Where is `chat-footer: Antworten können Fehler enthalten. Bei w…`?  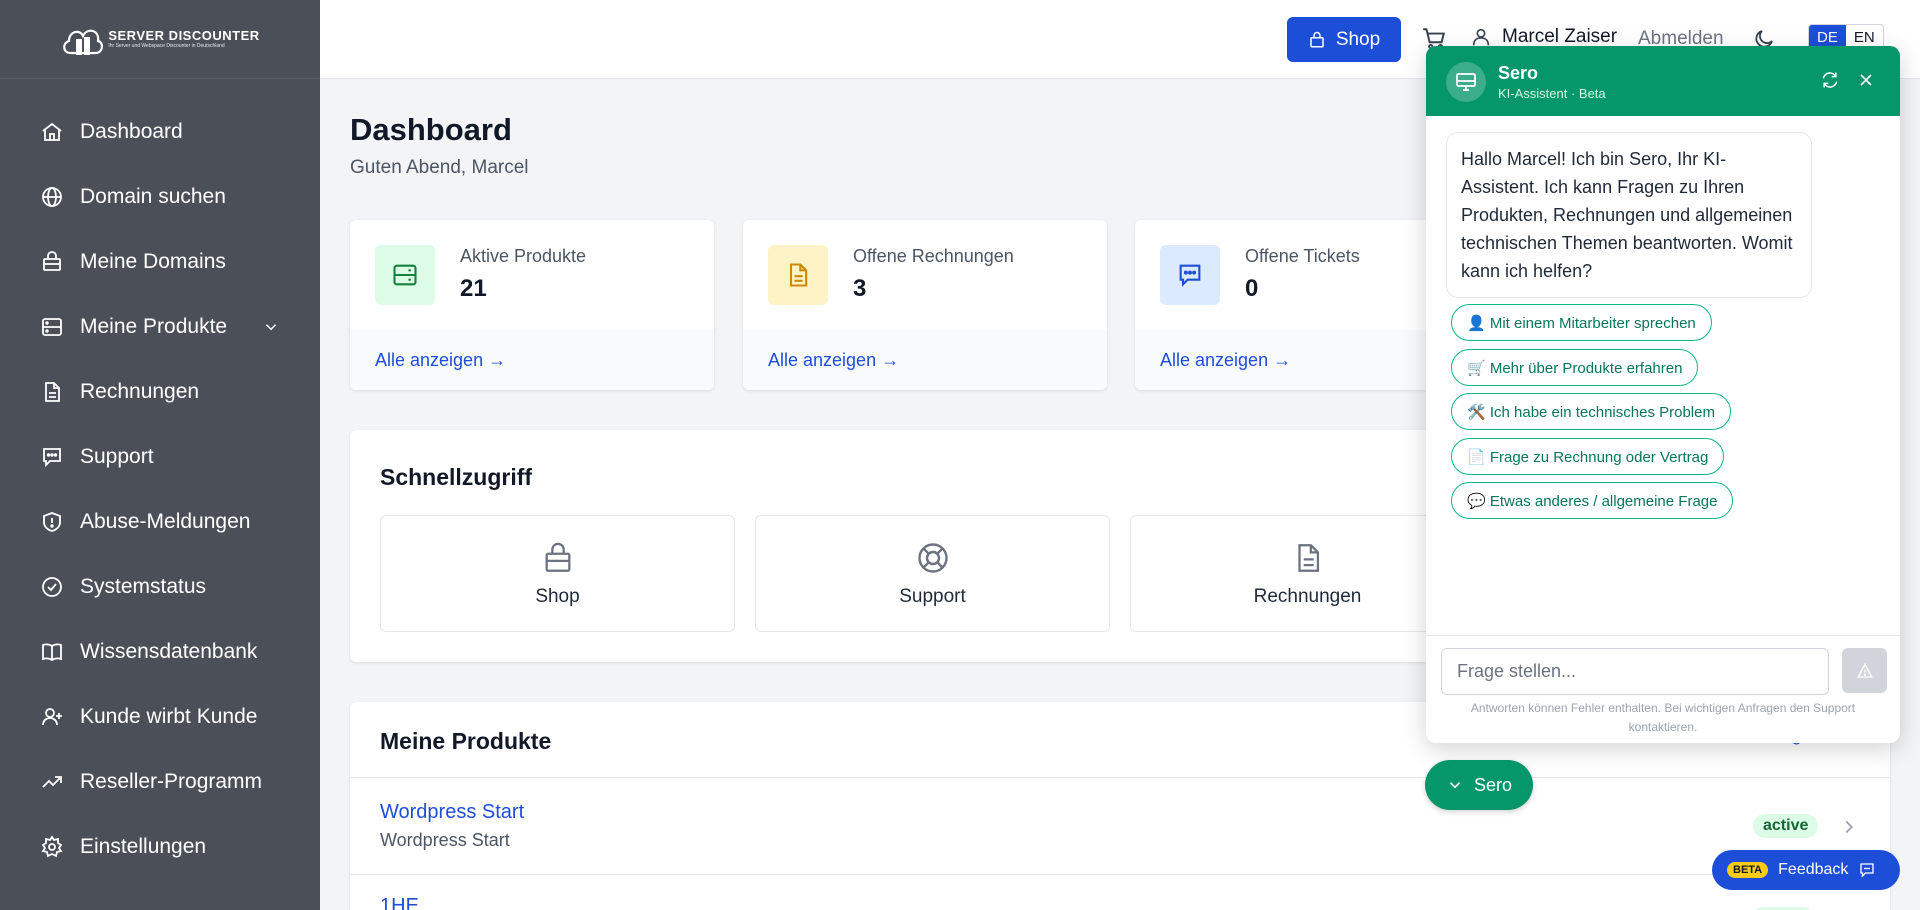 chat-footer: Antworten können Fehler enthalten. Bei w… is located at coordinates (1663, 689).